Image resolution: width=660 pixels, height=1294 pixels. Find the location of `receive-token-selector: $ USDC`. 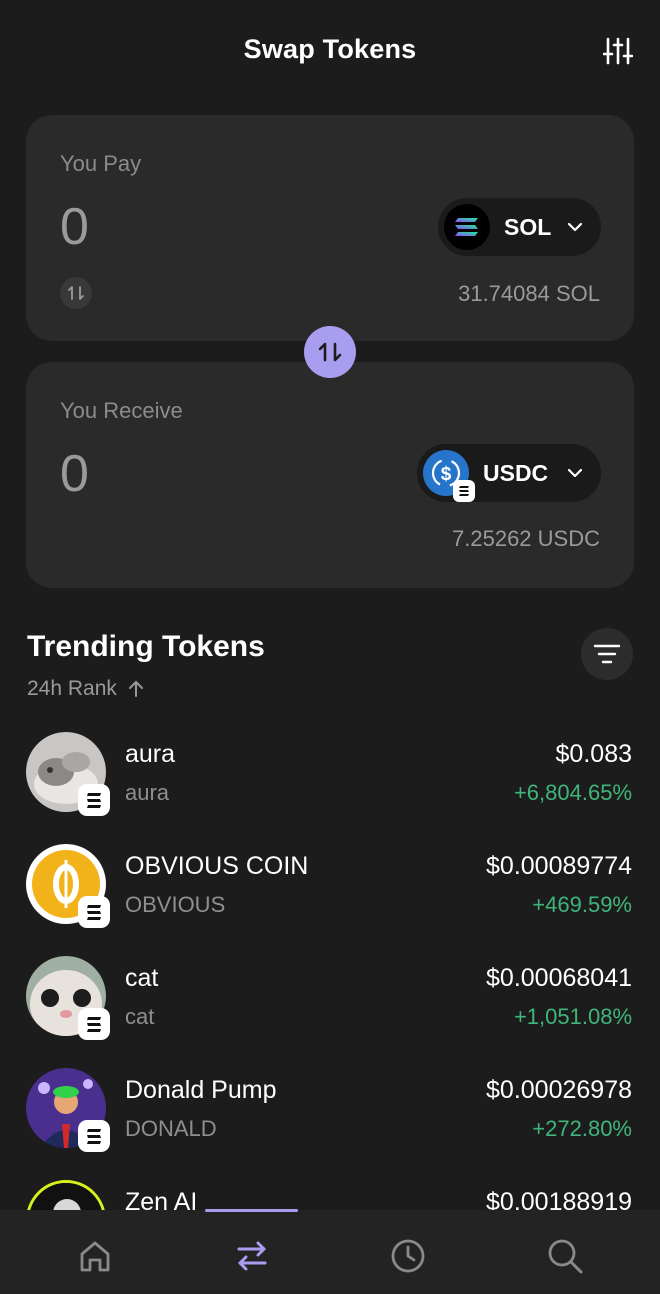

receive-token-selector: $ USDC is located at coordinates (509, 473).